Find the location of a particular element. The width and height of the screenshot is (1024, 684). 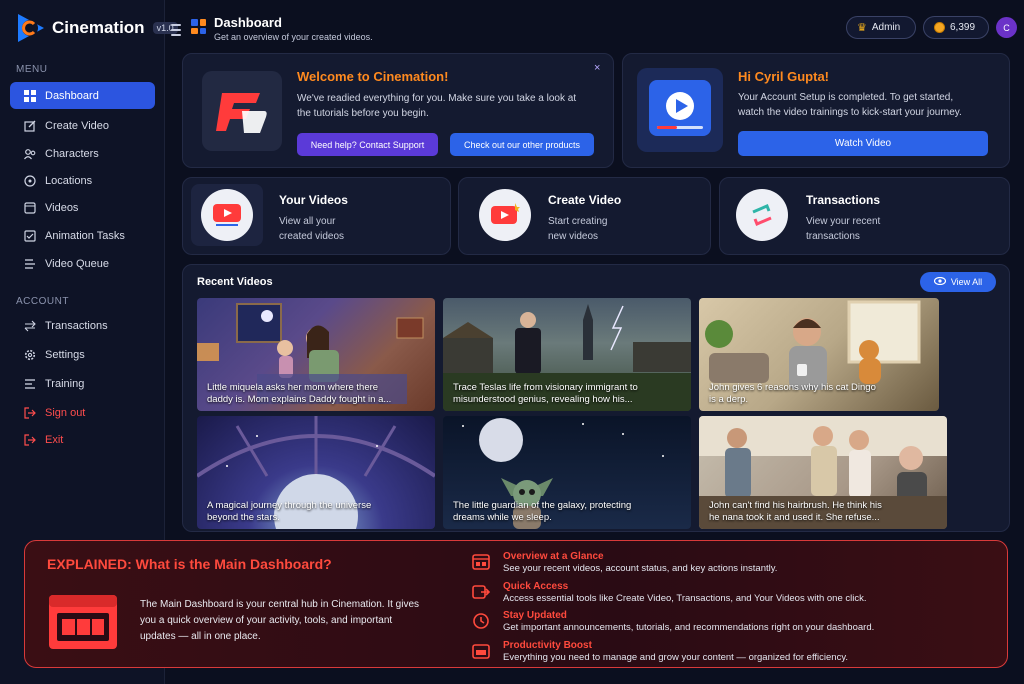

caption-line2: is a derp. is located at coordinates (729, 399).